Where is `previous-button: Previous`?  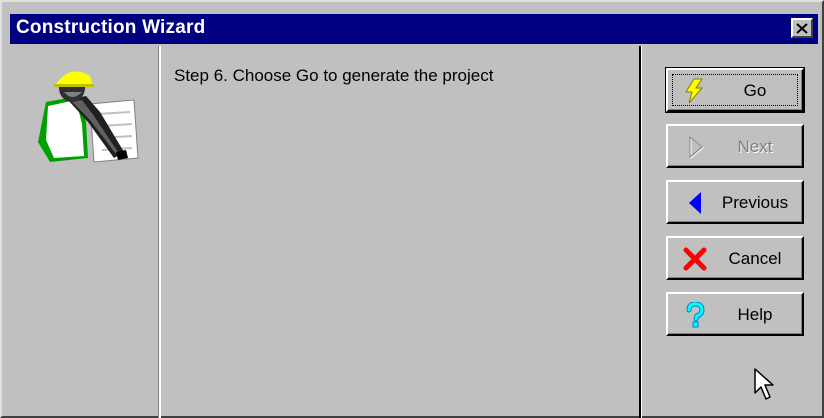 previous-button: Previous is located at coordinates (735, 202).